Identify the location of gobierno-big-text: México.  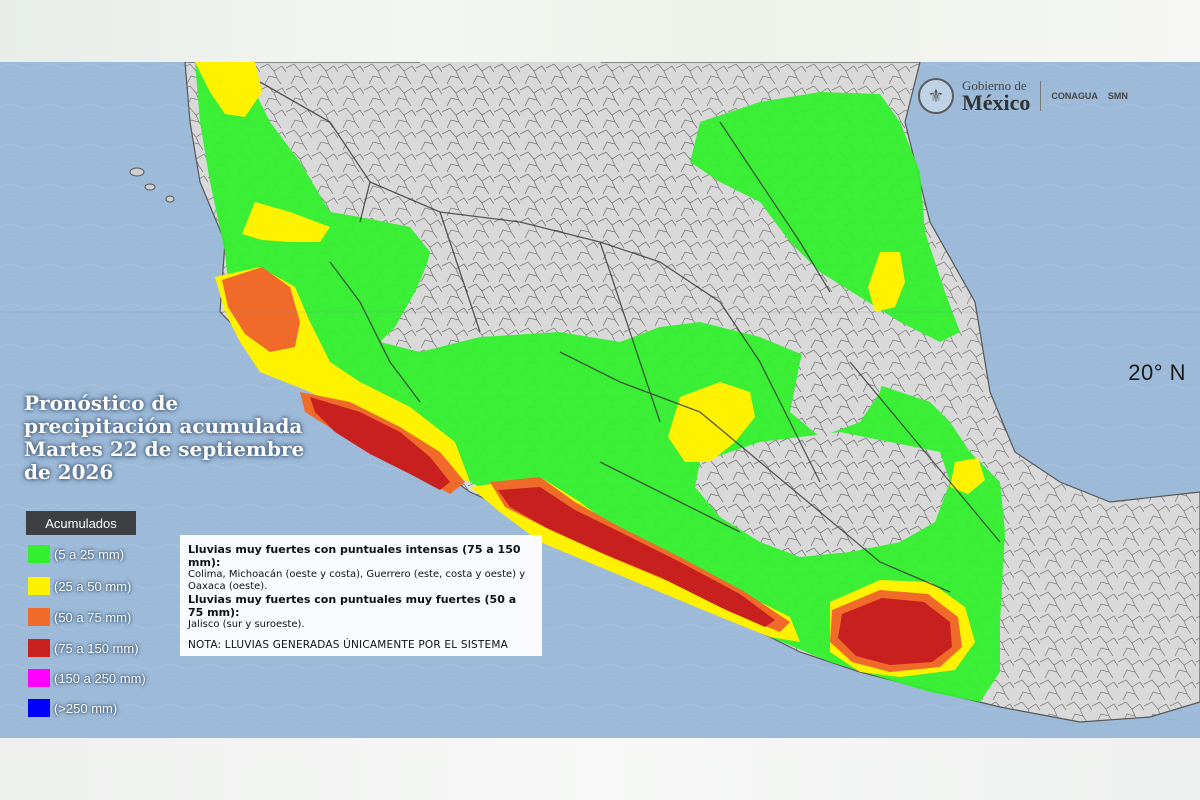
(996, 102).